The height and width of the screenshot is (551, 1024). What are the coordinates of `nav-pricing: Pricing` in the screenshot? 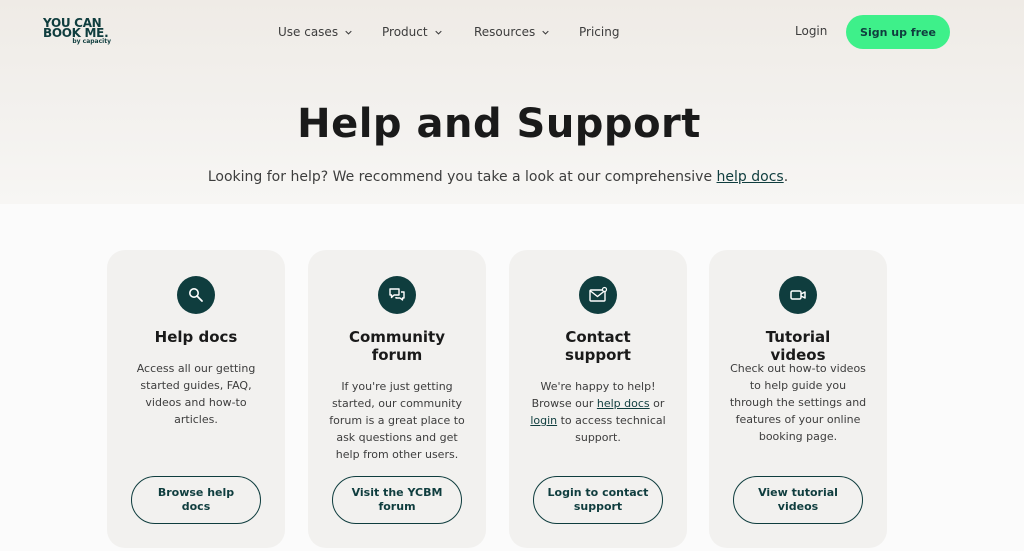 It's located at (599, 32).